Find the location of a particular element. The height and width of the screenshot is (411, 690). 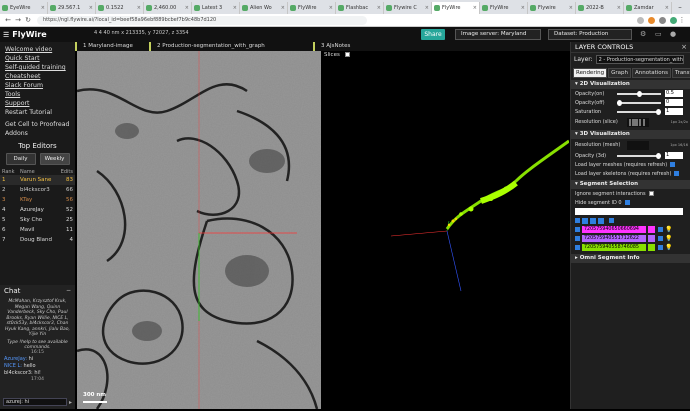

sidebar-link-tools: Tools is located at coordinates (40, 94).